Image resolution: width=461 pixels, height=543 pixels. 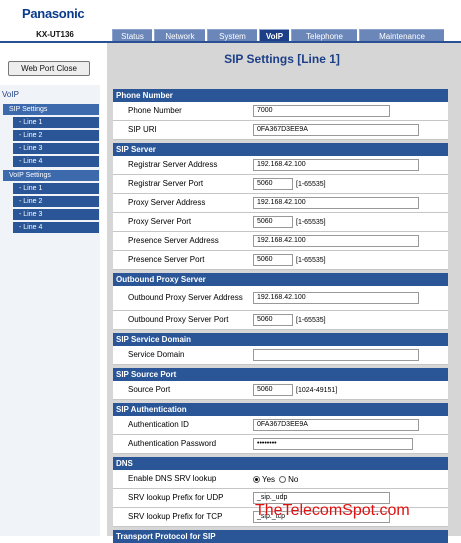 I want to click on sidebar-item-sip-line-3: - Line 3, so click(x=56, y=148).